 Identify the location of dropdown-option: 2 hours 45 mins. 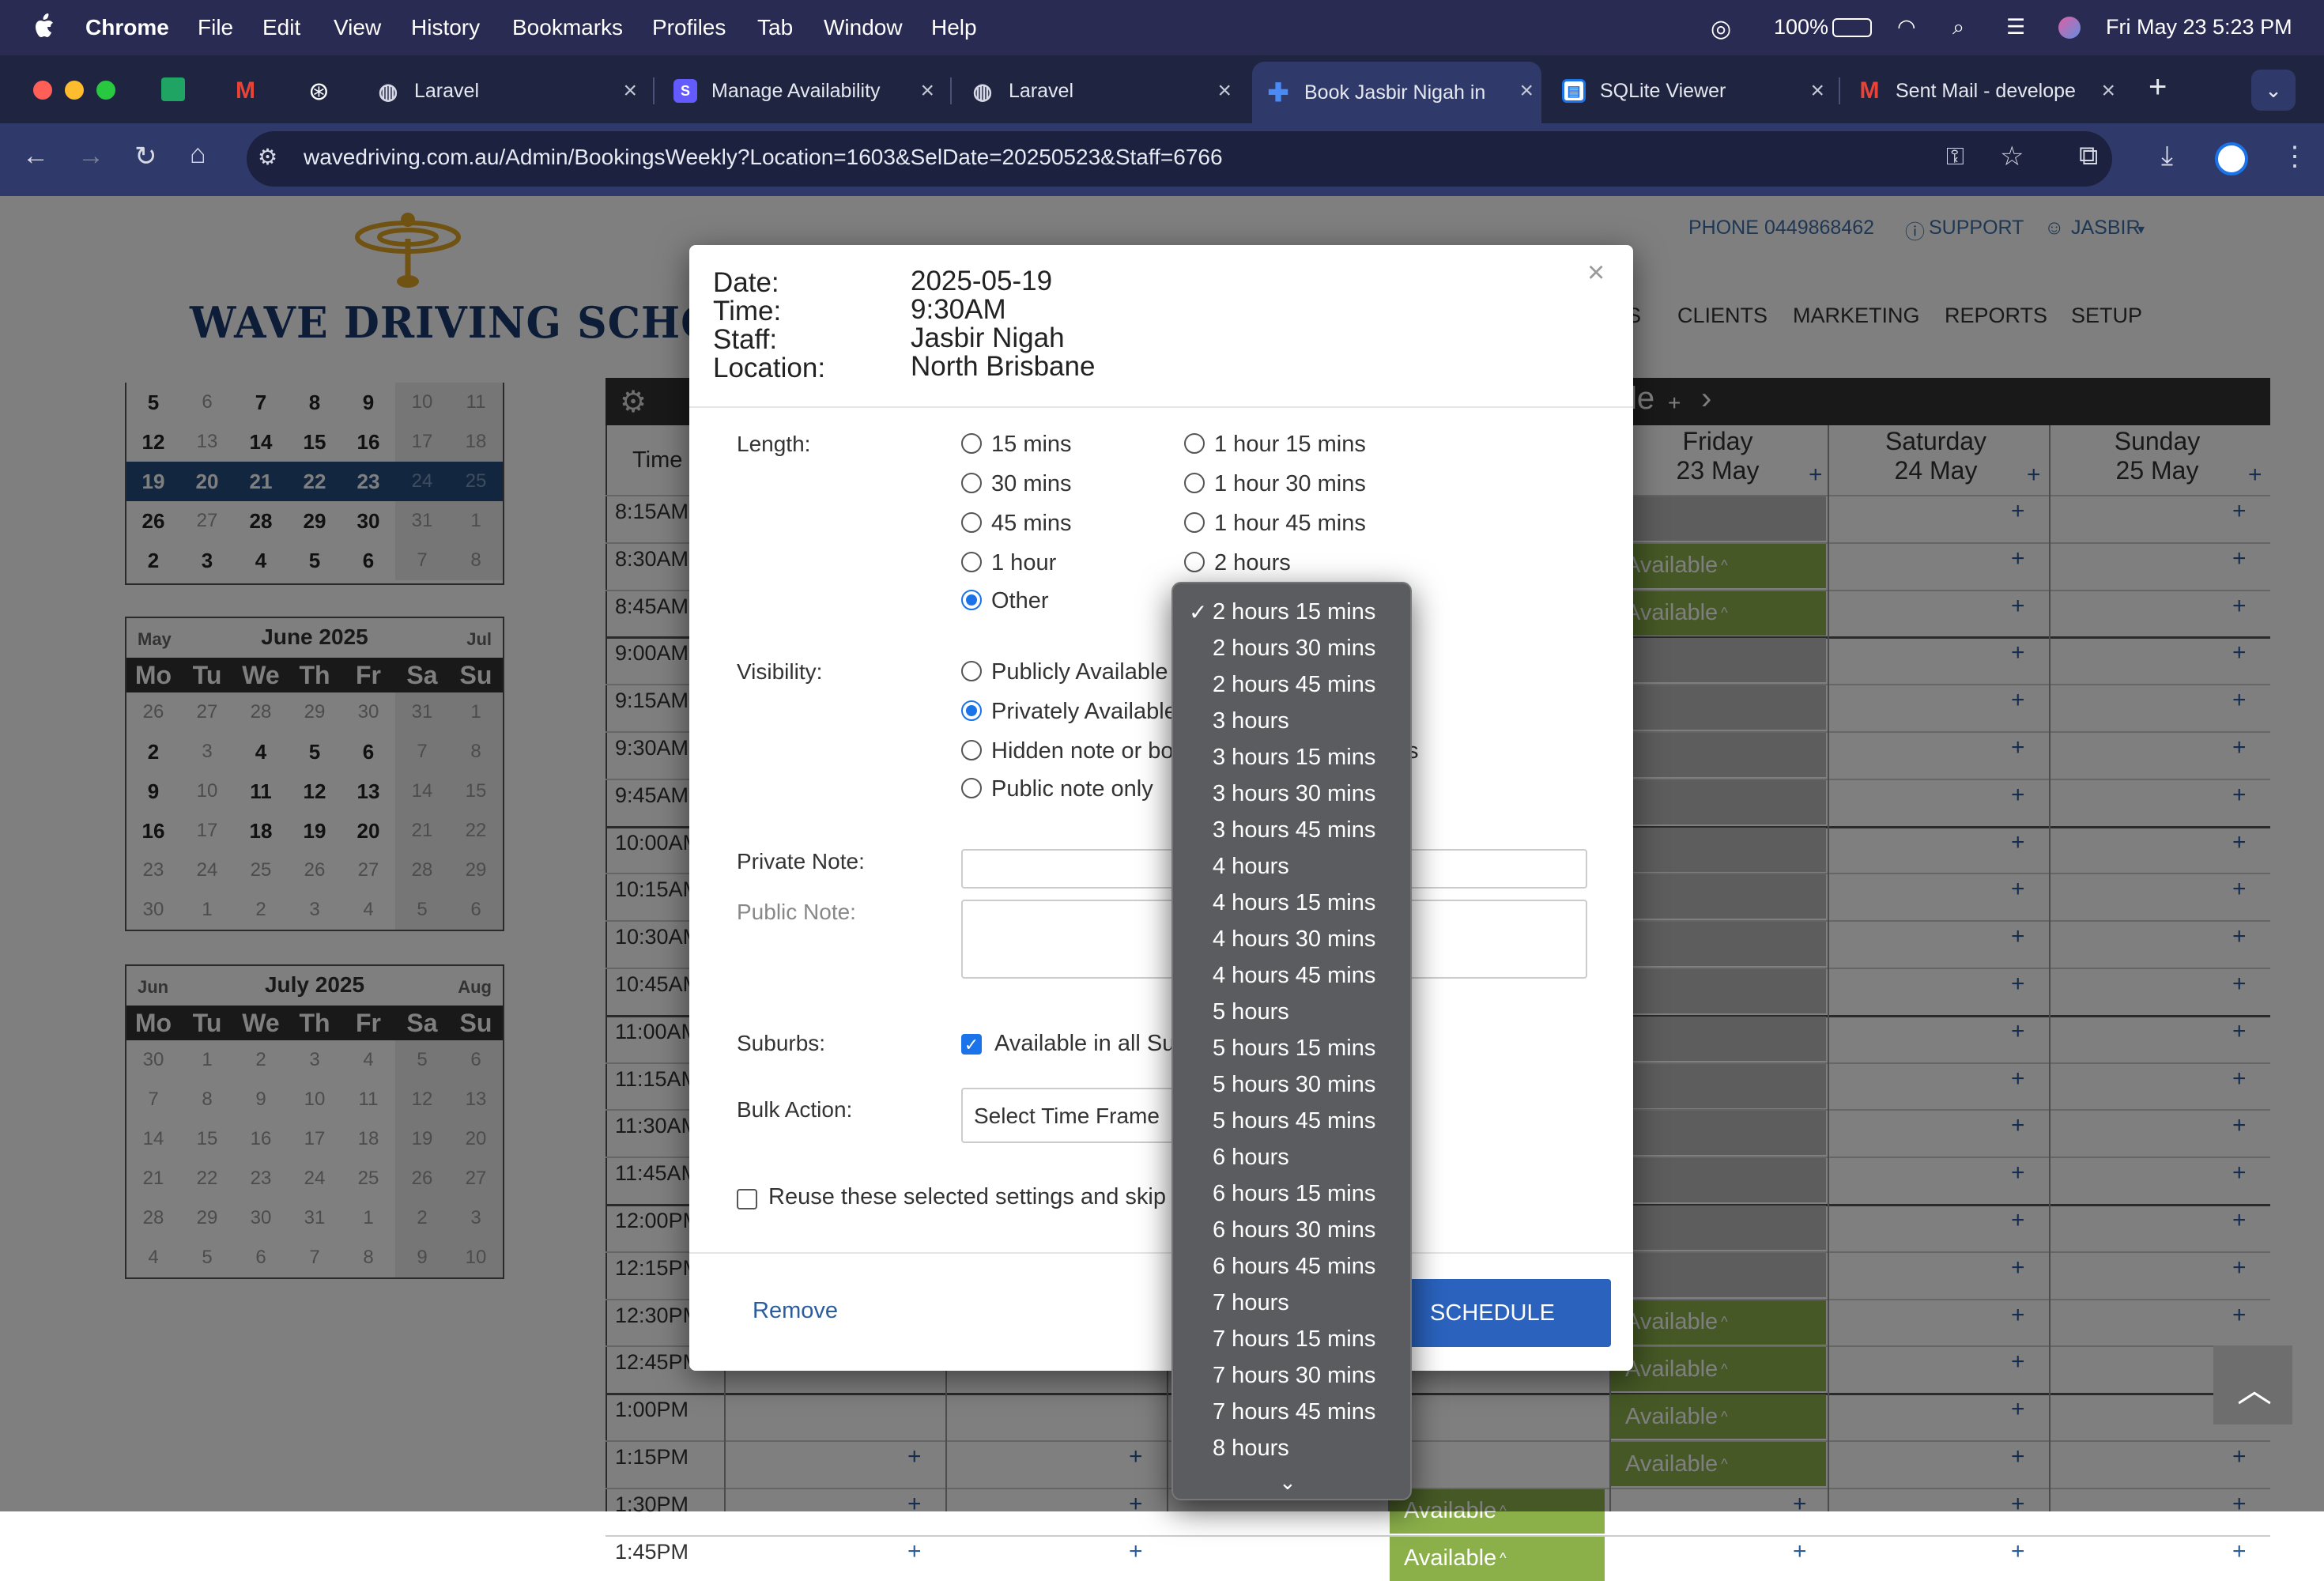
(1294, 685).